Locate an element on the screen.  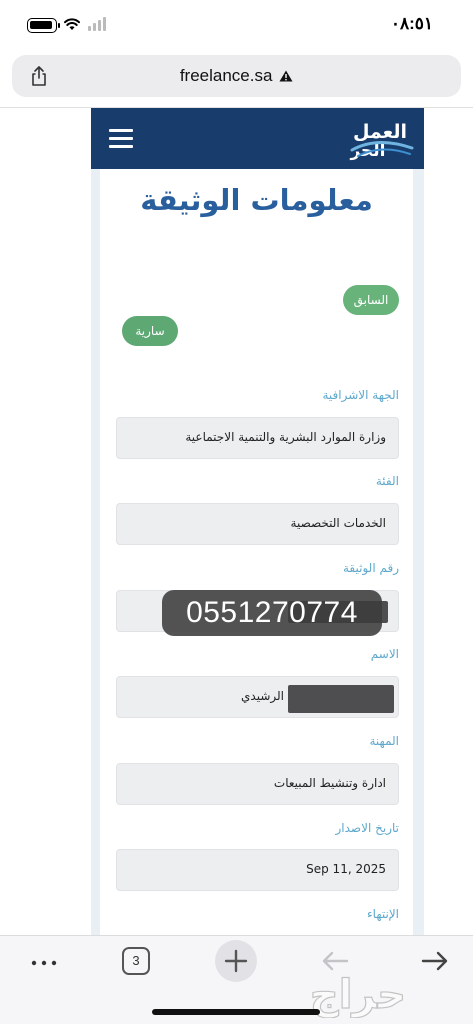
previous-button: السابق is located at coordinates (371, 300).